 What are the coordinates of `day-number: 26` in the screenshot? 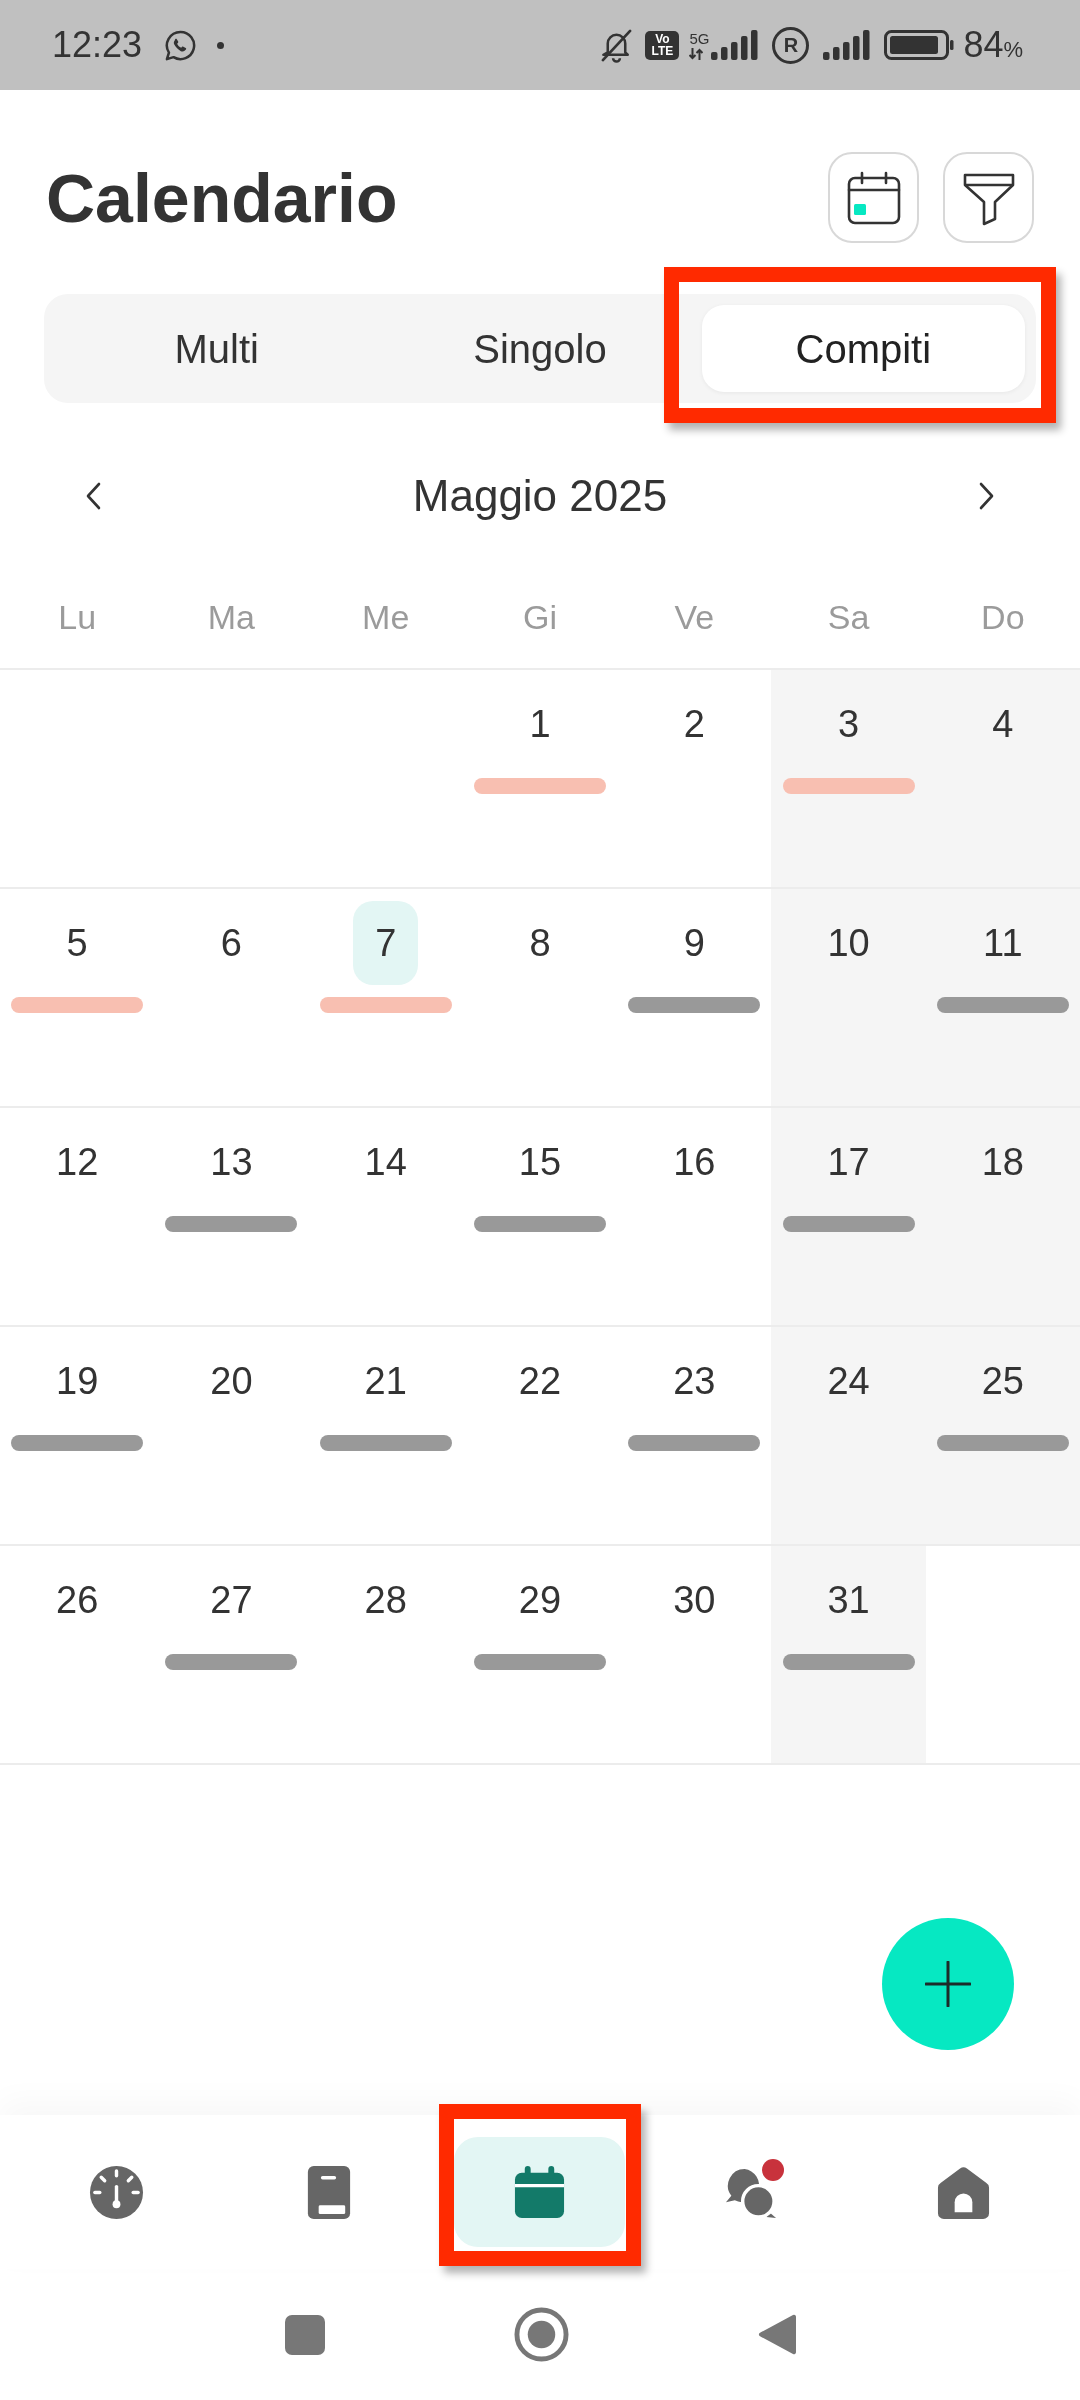 It's located at (77, 1600).